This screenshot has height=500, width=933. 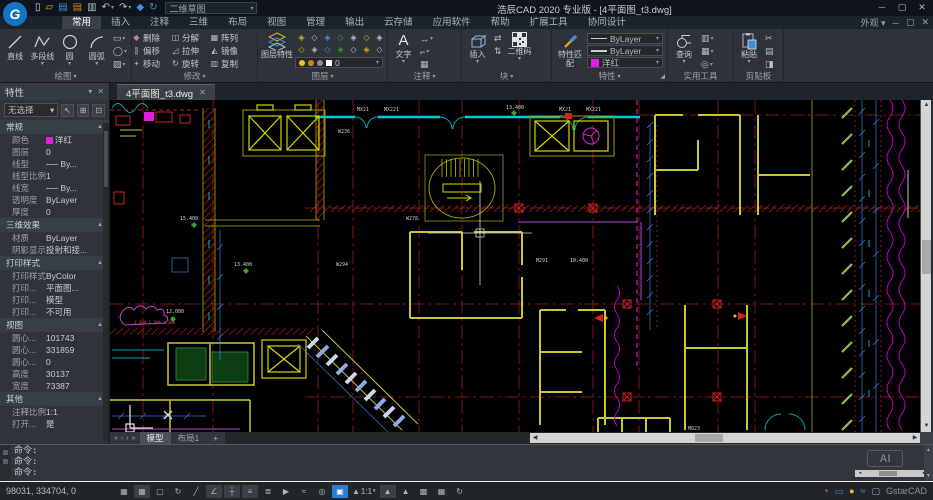 What do you see at coordinates (54, 238) in the screenshot?
I see `property-row: 材质 ByLayer` at bounding box center [54, 238].